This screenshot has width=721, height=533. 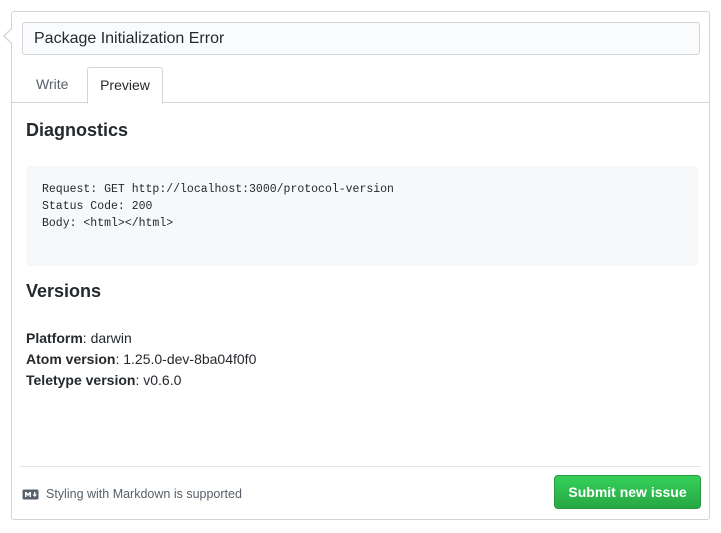 I want to click on submit-issue-button: Submit new issue, so click(x=627, y=492).